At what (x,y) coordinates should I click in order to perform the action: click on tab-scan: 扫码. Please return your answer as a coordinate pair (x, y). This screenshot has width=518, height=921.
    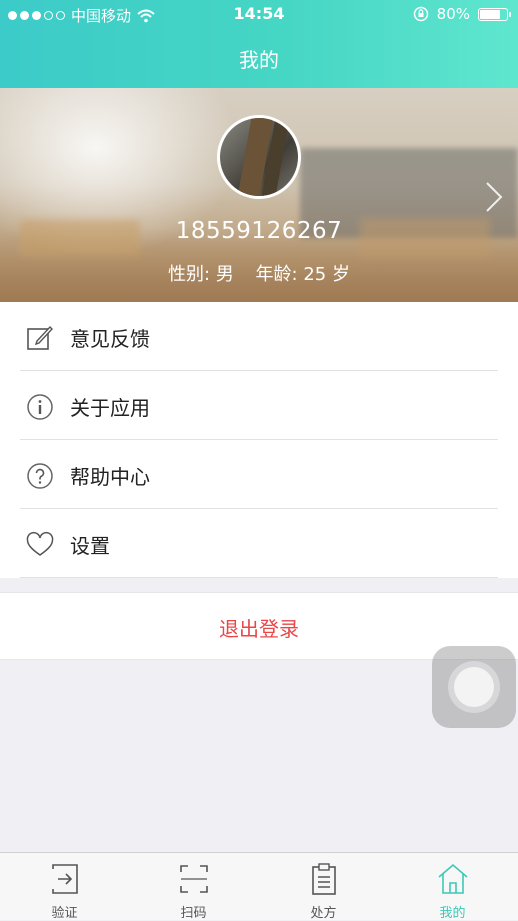
    Looking at the image, I should click on (193, 887).